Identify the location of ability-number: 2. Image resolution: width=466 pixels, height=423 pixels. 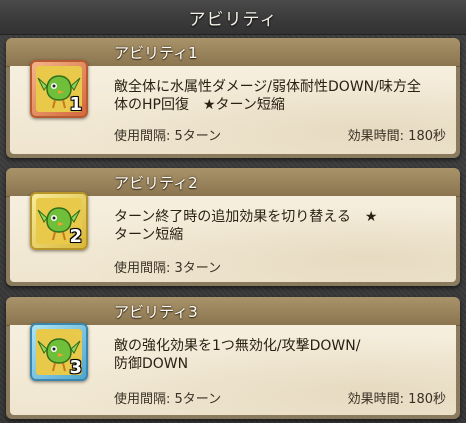
(75, 236).